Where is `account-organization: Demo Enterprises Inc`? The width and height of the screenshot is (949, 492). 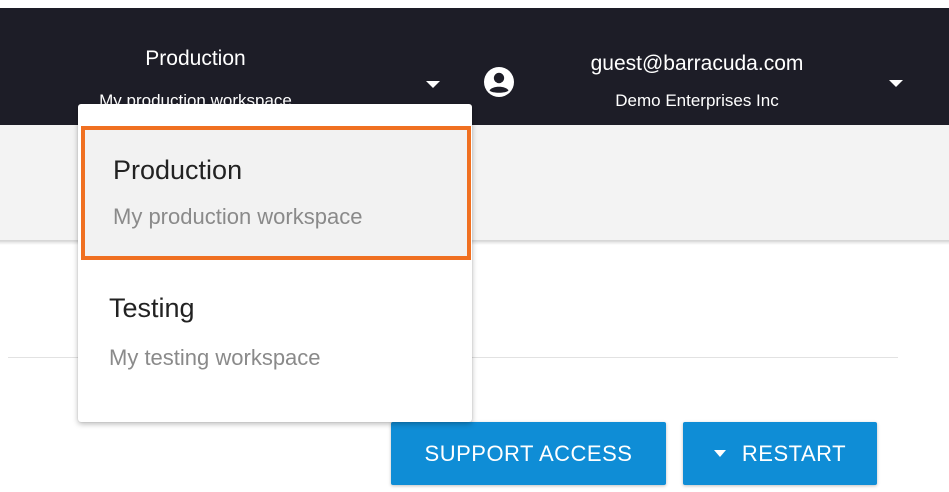
account-organization: Demo Enterprises Inc is located at coordinates (697, 101).